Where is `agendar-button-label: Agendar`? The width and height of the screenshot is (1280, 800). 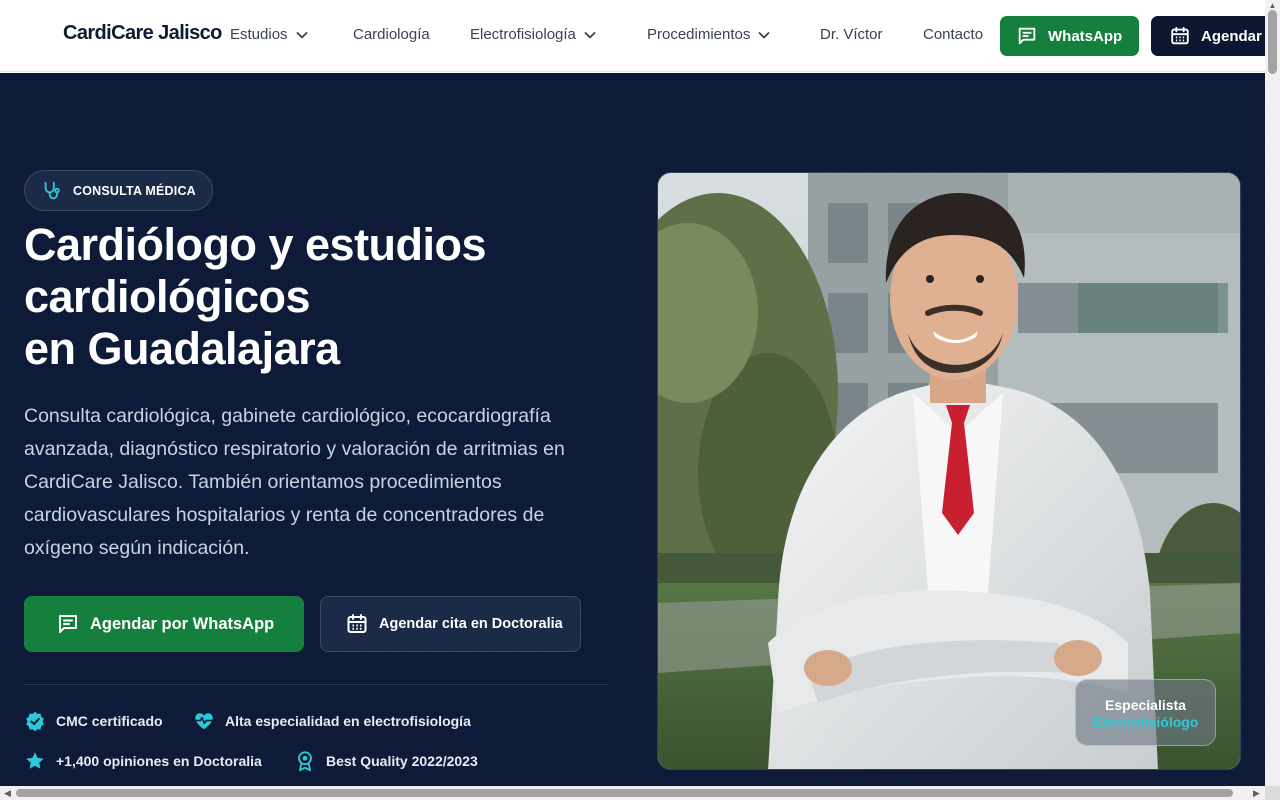
agendar-button-label: Agendar is located at coordinates (1231, 36).